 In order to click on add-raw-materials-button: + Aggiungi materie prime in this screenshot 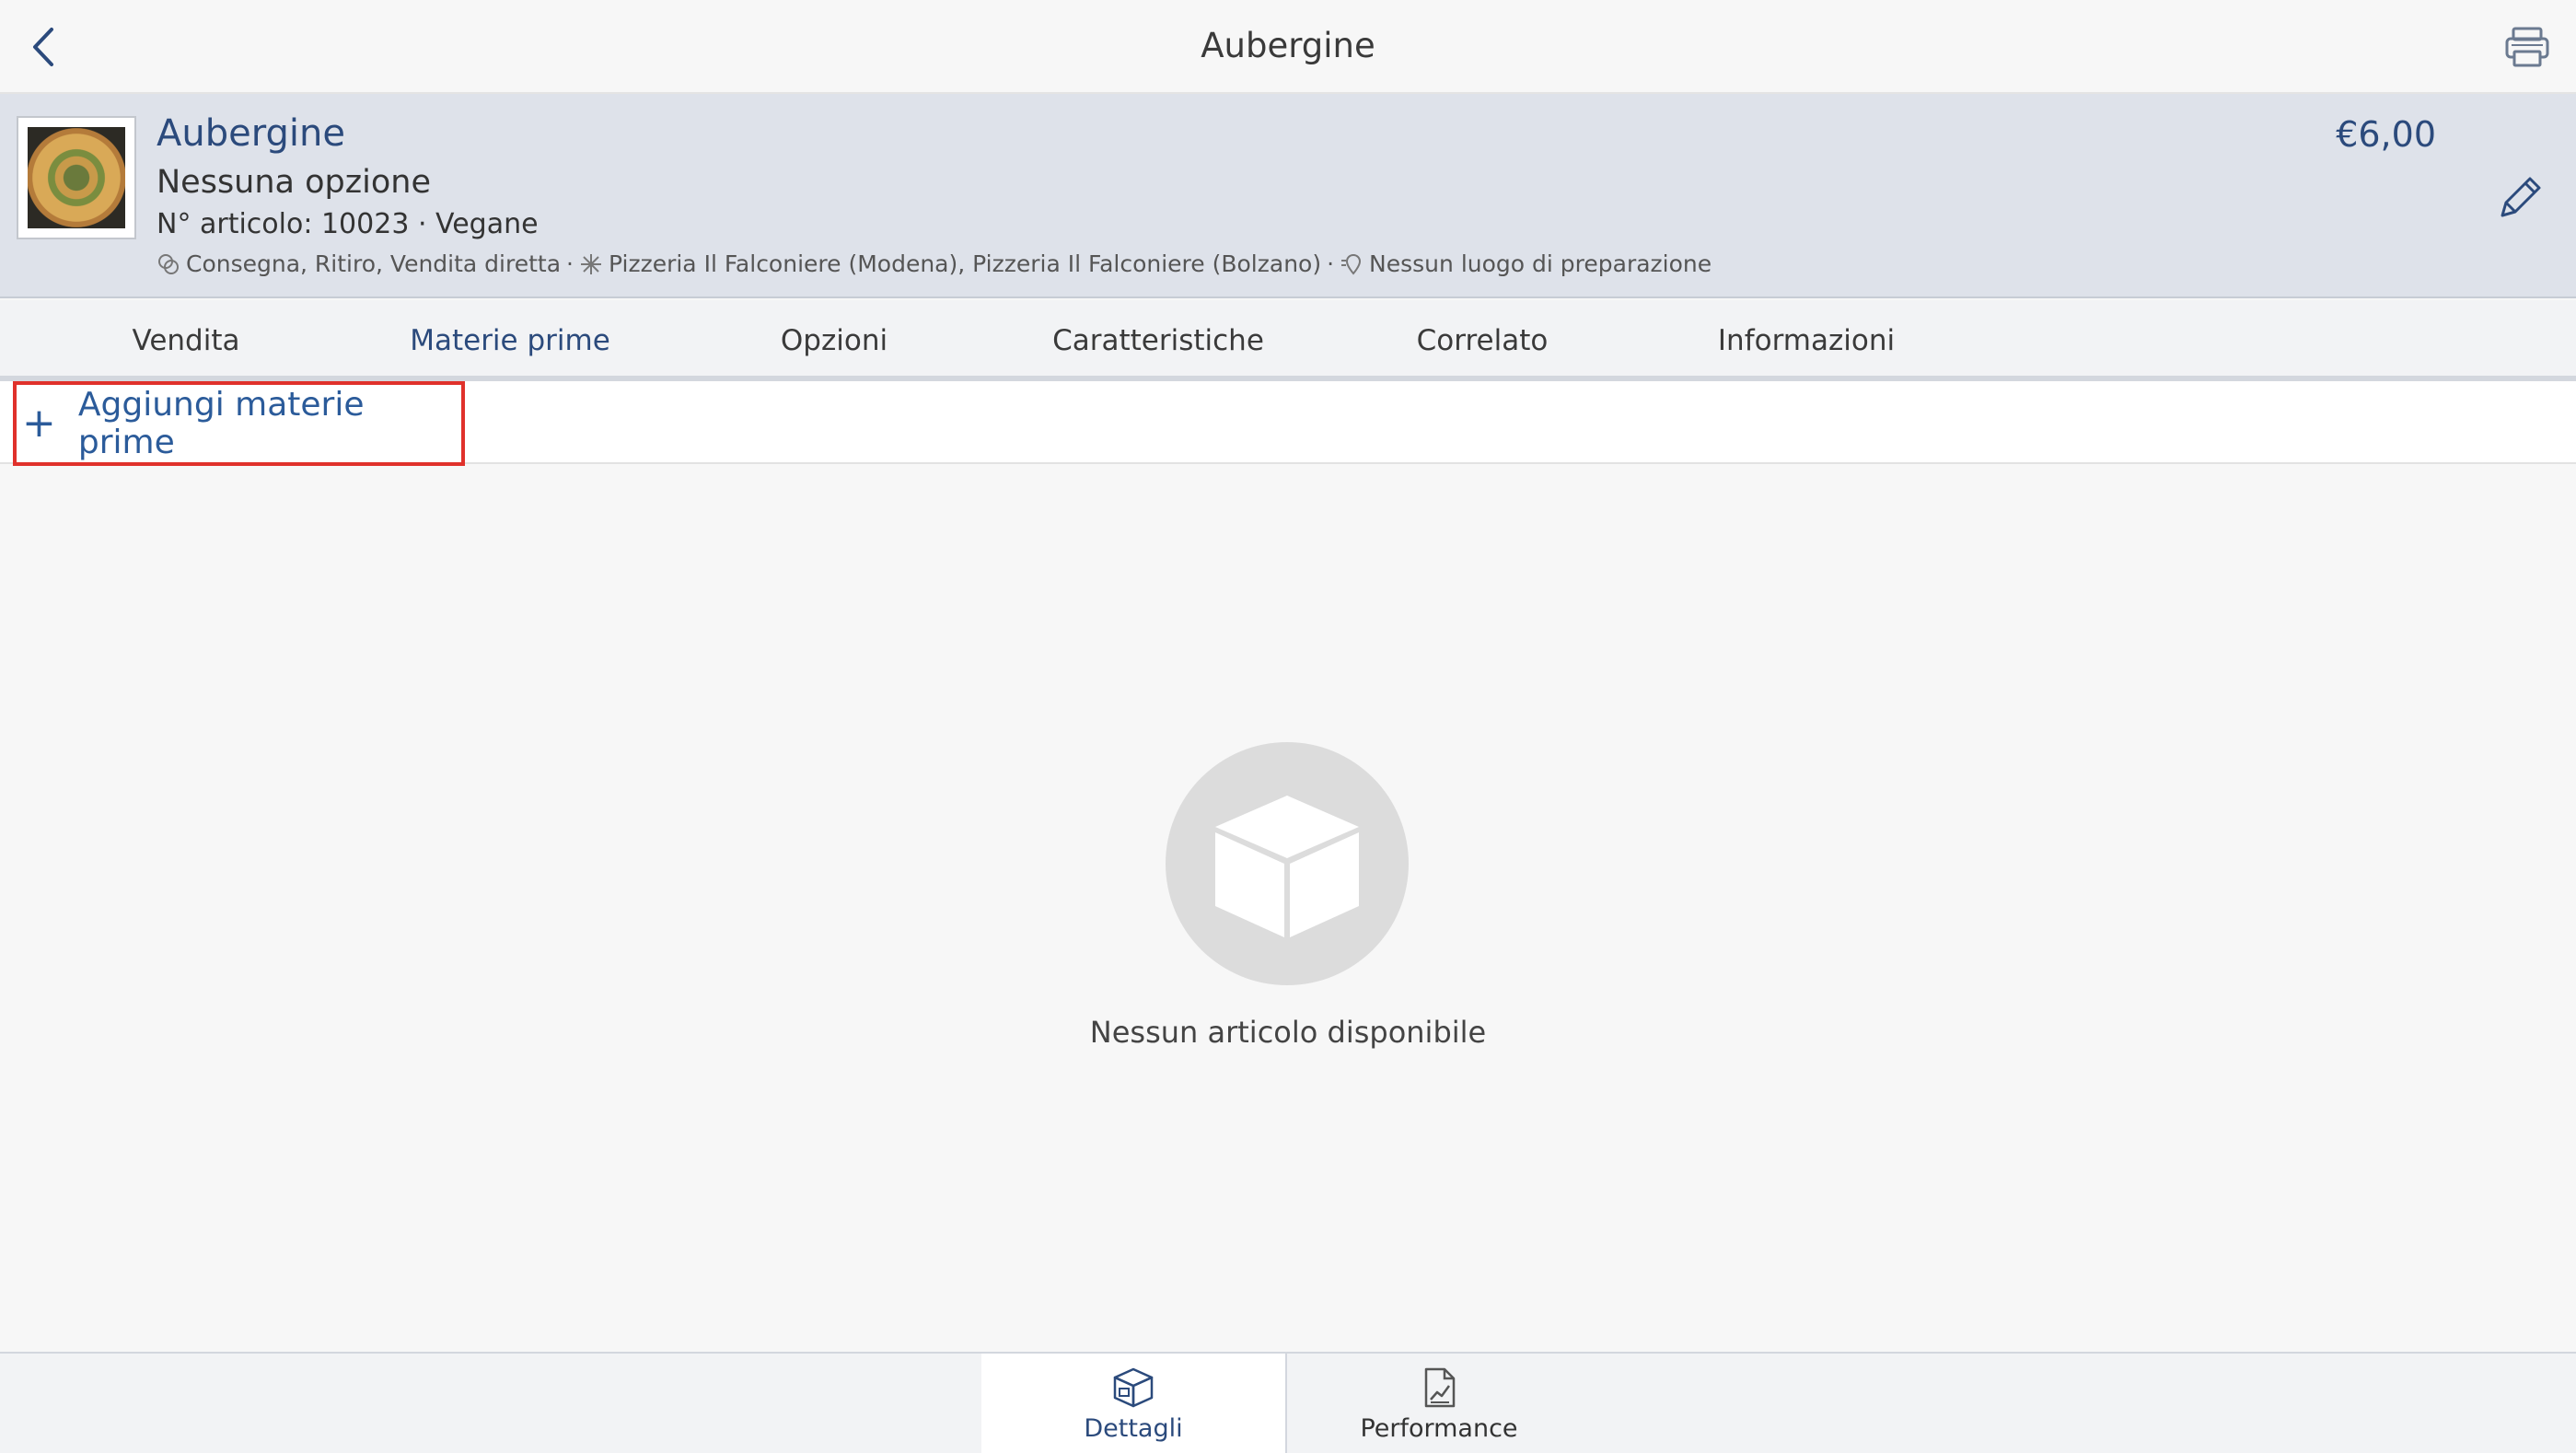, I will do `click(239, 423)`.